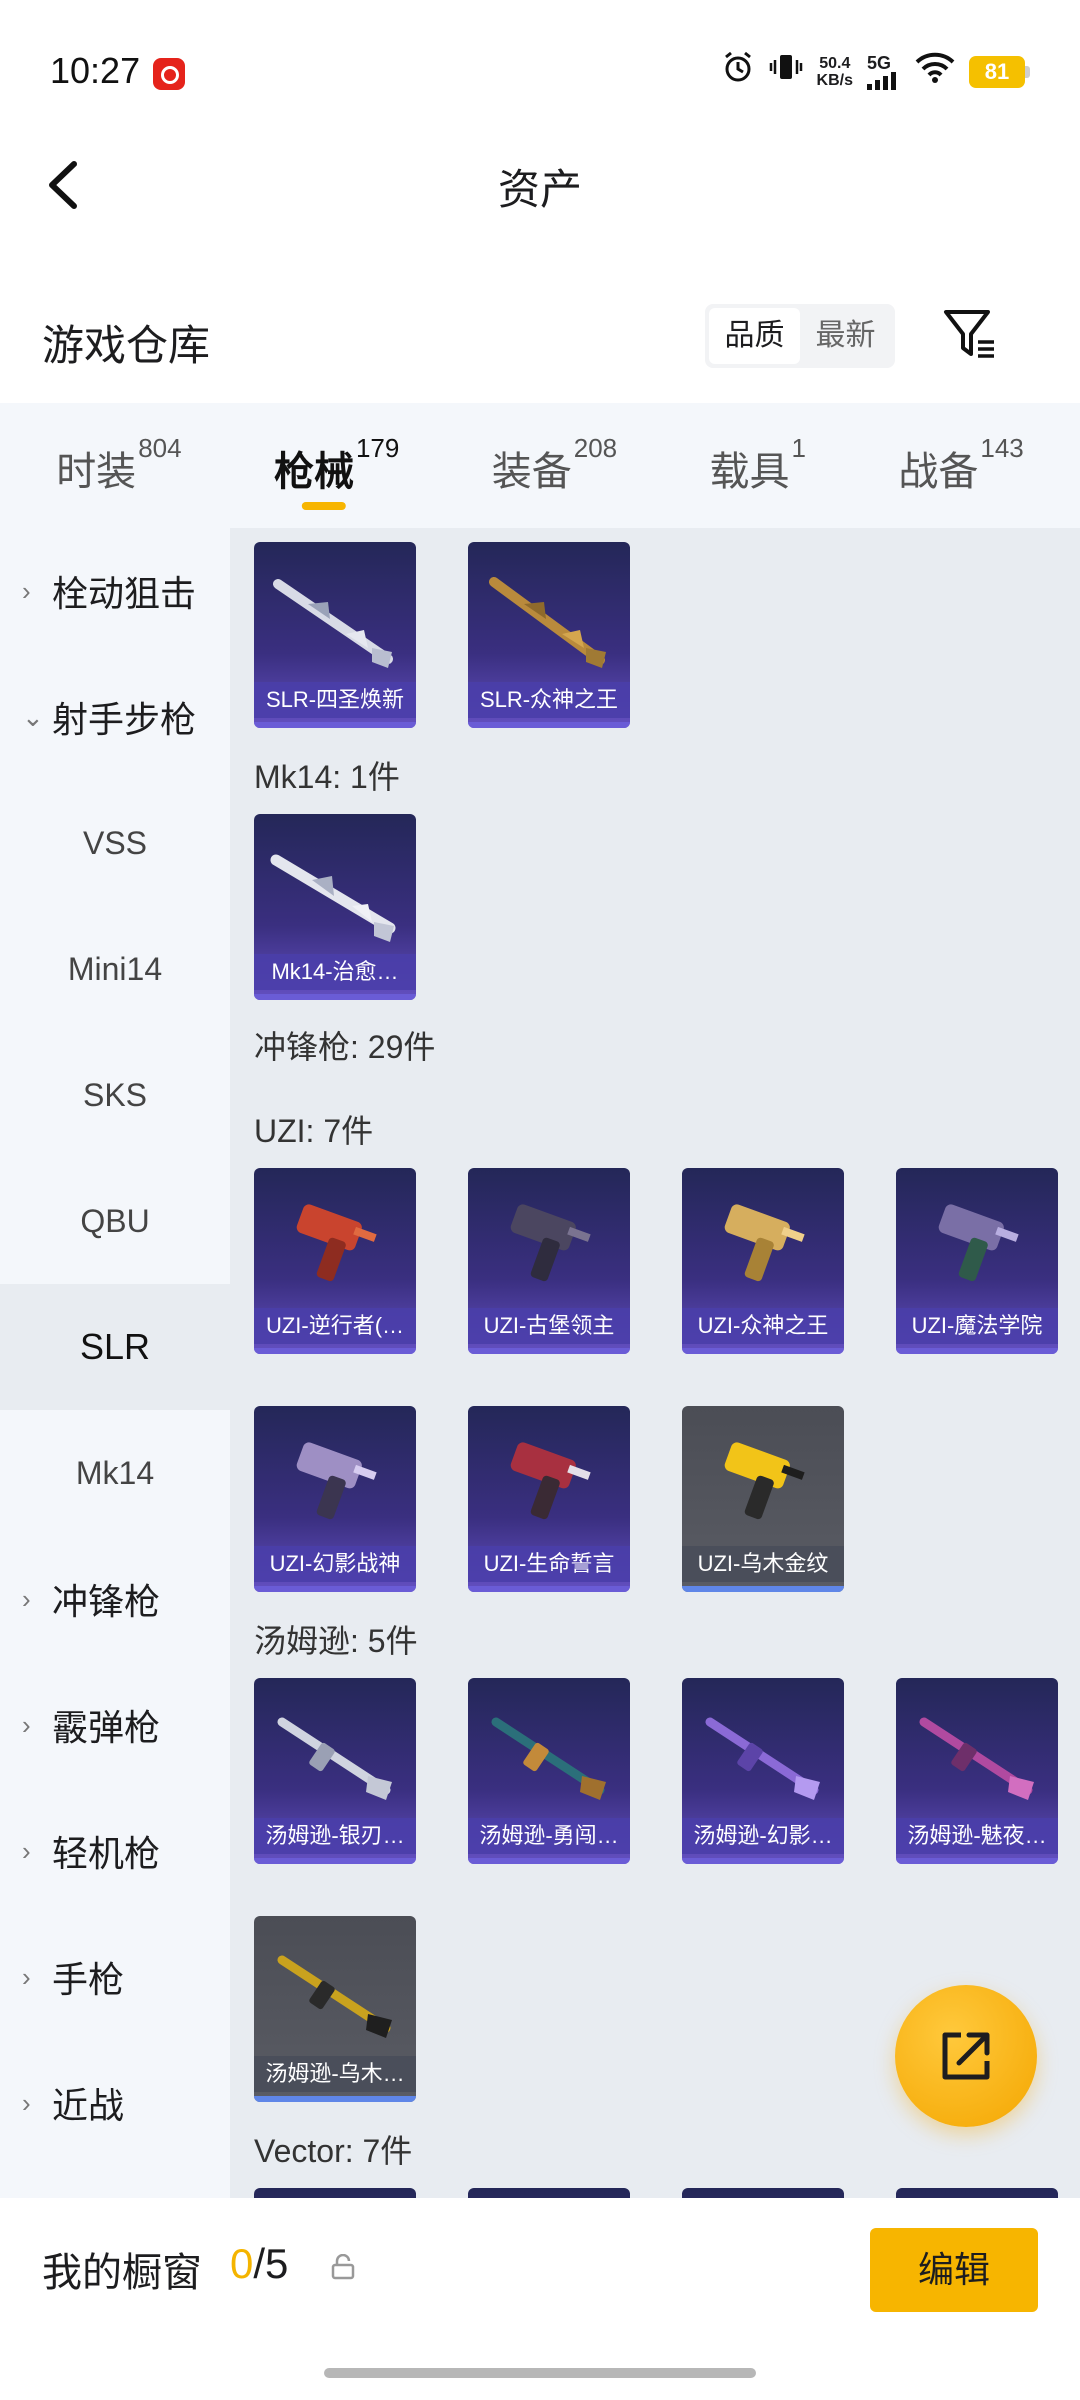  I want to click on skin-card: UZI-生命誓言, so click(549, 1499).